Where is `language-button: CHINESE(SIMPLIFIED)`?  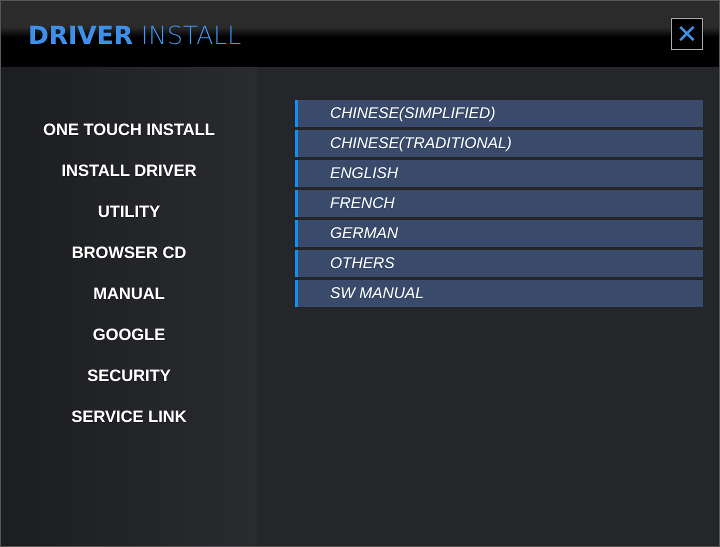
language-button: CHINESE(SIMPLIFIED) is located at coordinates (499, 113).